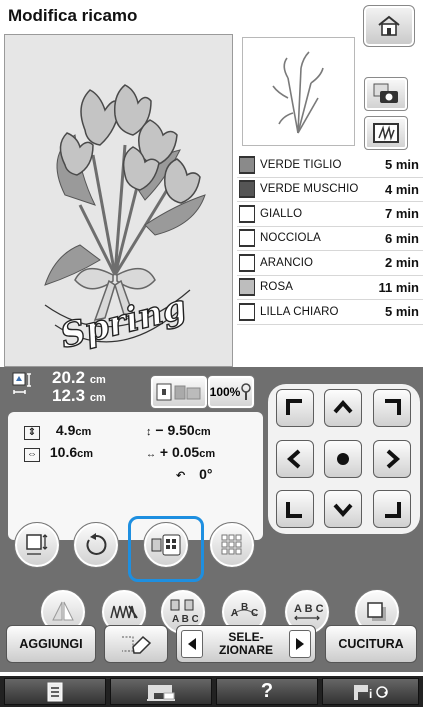 The width and height of the screenshot is (423, 707). Describe the element at coordinates (246, 637) in the screenshot. I see `select-label-line1: SELE-` at that location.